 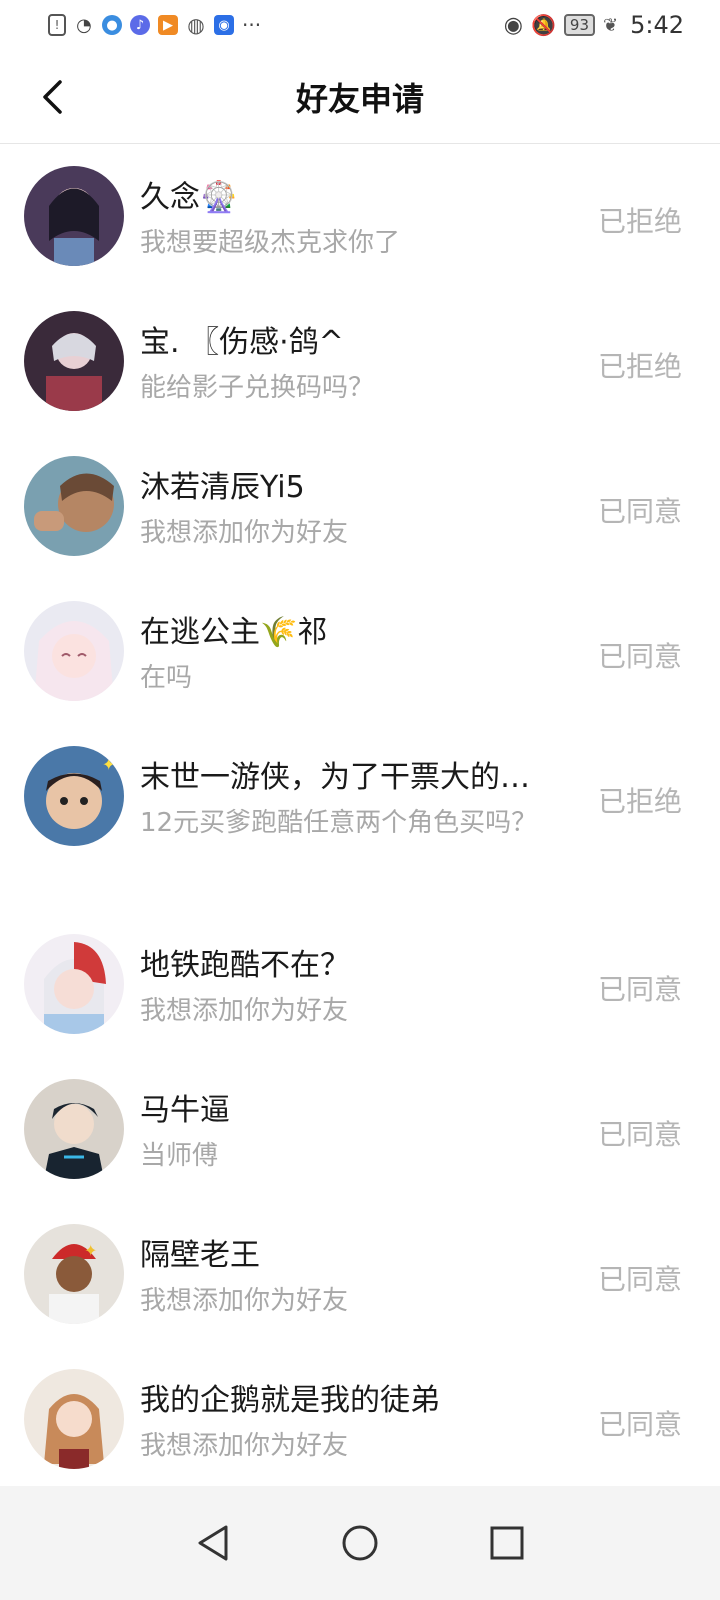 I want to click on request-message: 12元买爹跑酷任意两个角色买吗？, so click(x=339, y=823).